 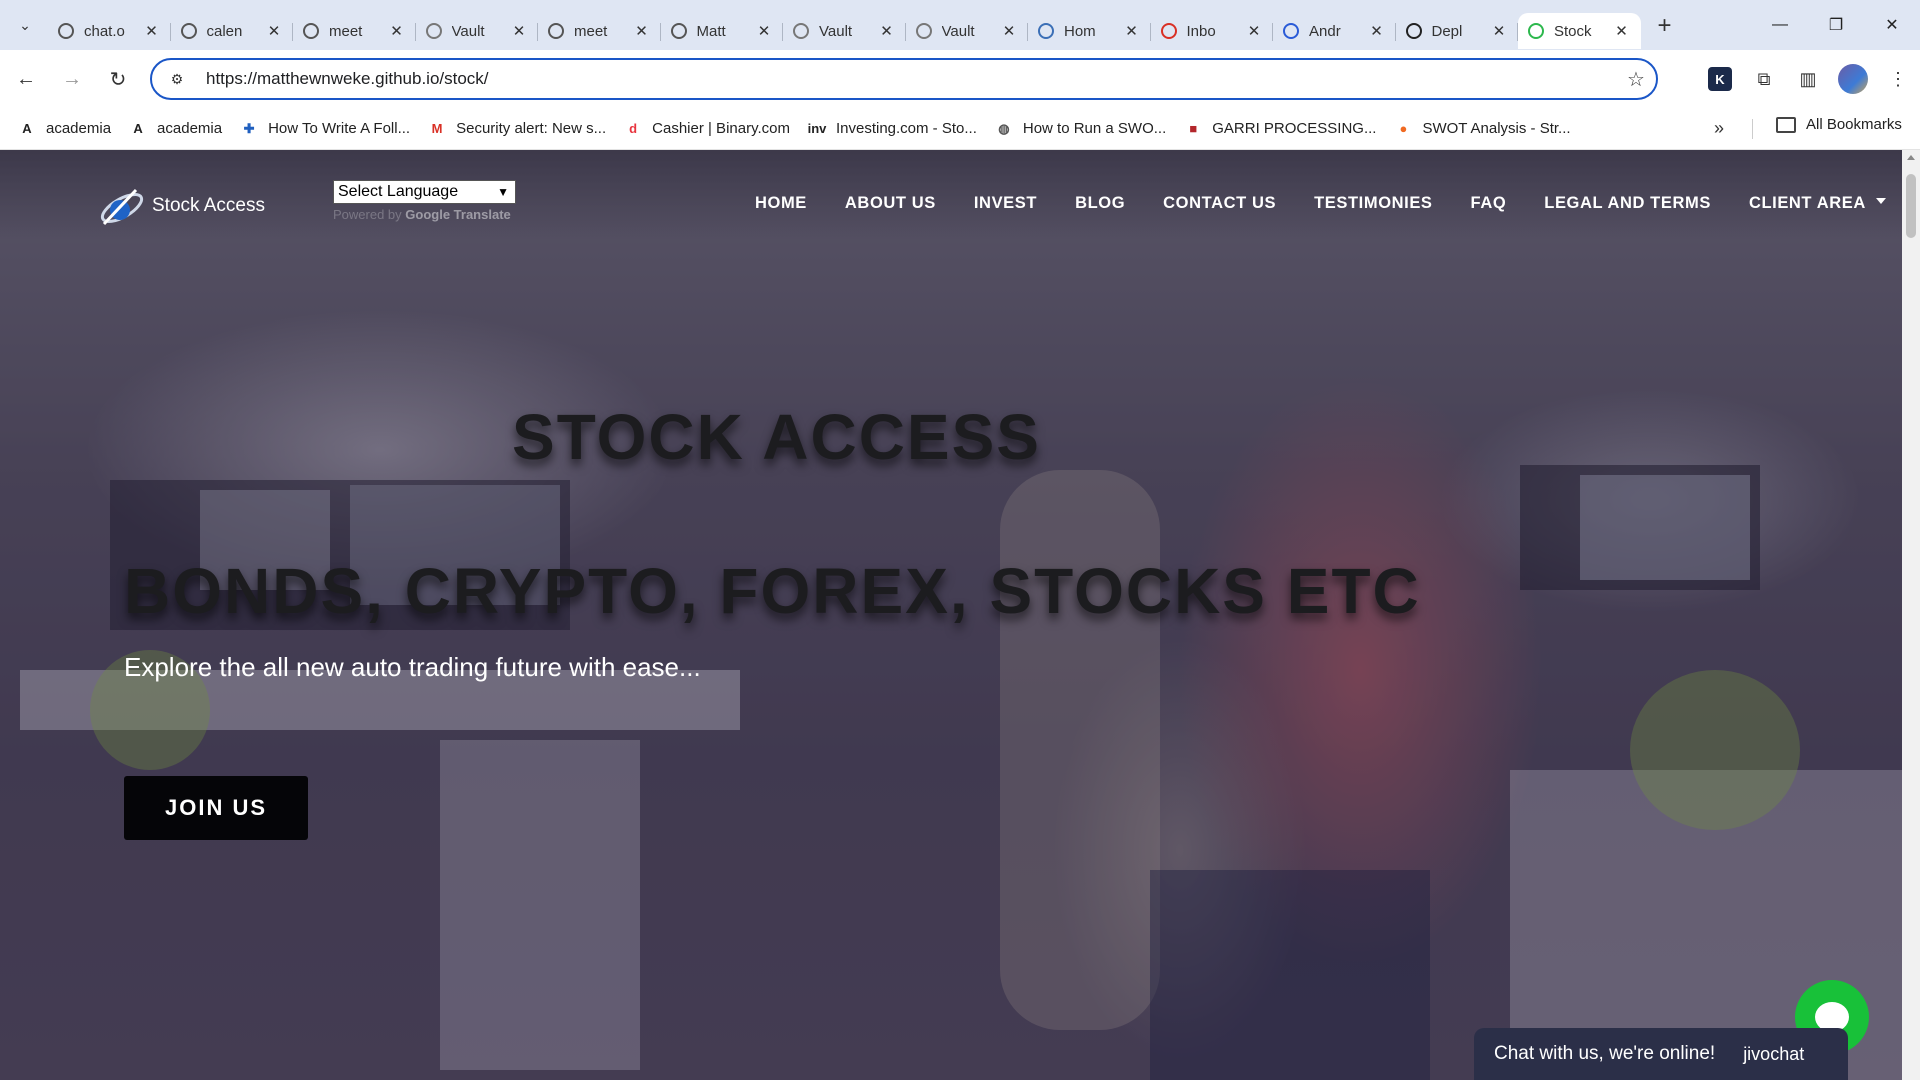 What do you see at coordinates (190, 128) in the screenshot?
I see `bookmark-label: academia` at bounding box center [190, 128].